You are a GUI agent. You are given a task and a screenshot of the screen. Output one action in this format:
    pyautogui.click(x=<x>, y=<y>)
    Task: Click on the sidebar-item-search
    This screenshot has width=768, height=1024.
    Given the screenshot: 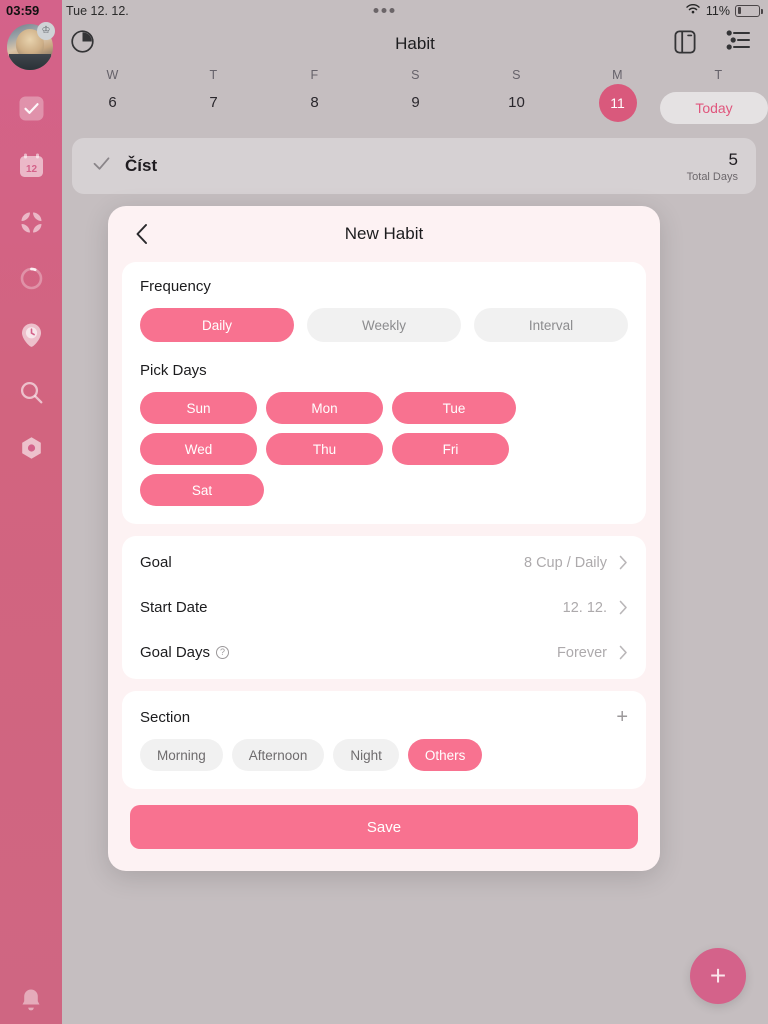 What is the action you would take?
    pyautogui.click(x=31, y=392)
    